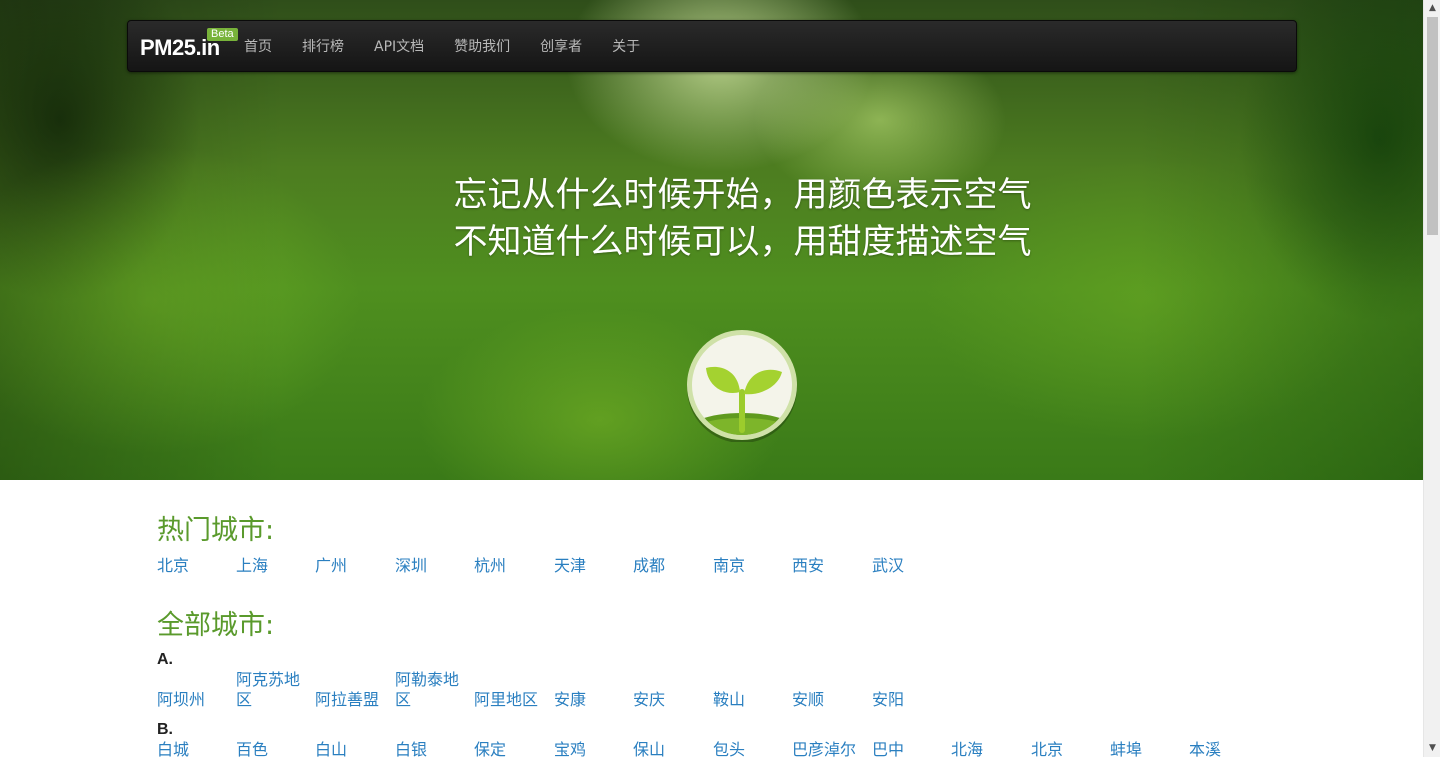 The height and width of the screenshot is (760, 1440). What do you see at coordinates (1432, 8) in the screenshot?
I see `scroll-up-icon: ▲` at bounding box center [1432, 8].